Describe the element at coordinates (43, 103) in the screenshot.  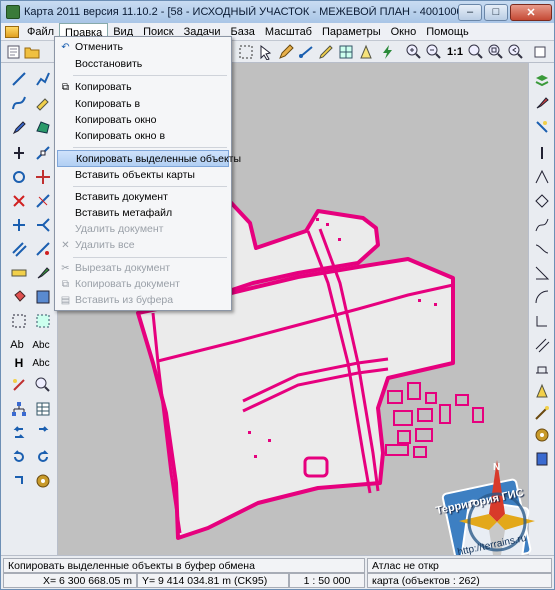
I see `draw-edit-icon` at that location.